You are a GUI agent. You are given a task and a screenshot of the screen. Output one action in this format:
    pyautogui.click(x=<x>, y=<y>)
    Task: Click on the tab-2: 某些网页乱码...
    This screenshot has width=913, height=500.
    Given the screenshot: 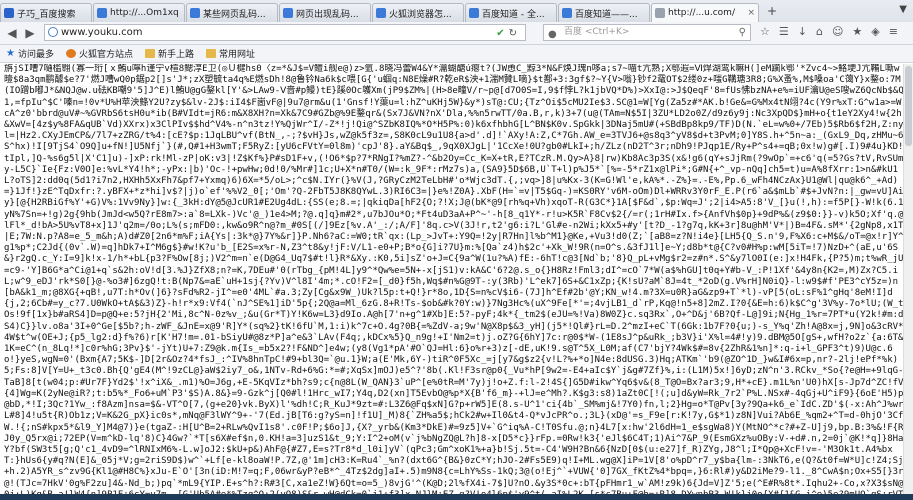 What is the action you would take?
    pyautogui.click(x=232, y=12)
    